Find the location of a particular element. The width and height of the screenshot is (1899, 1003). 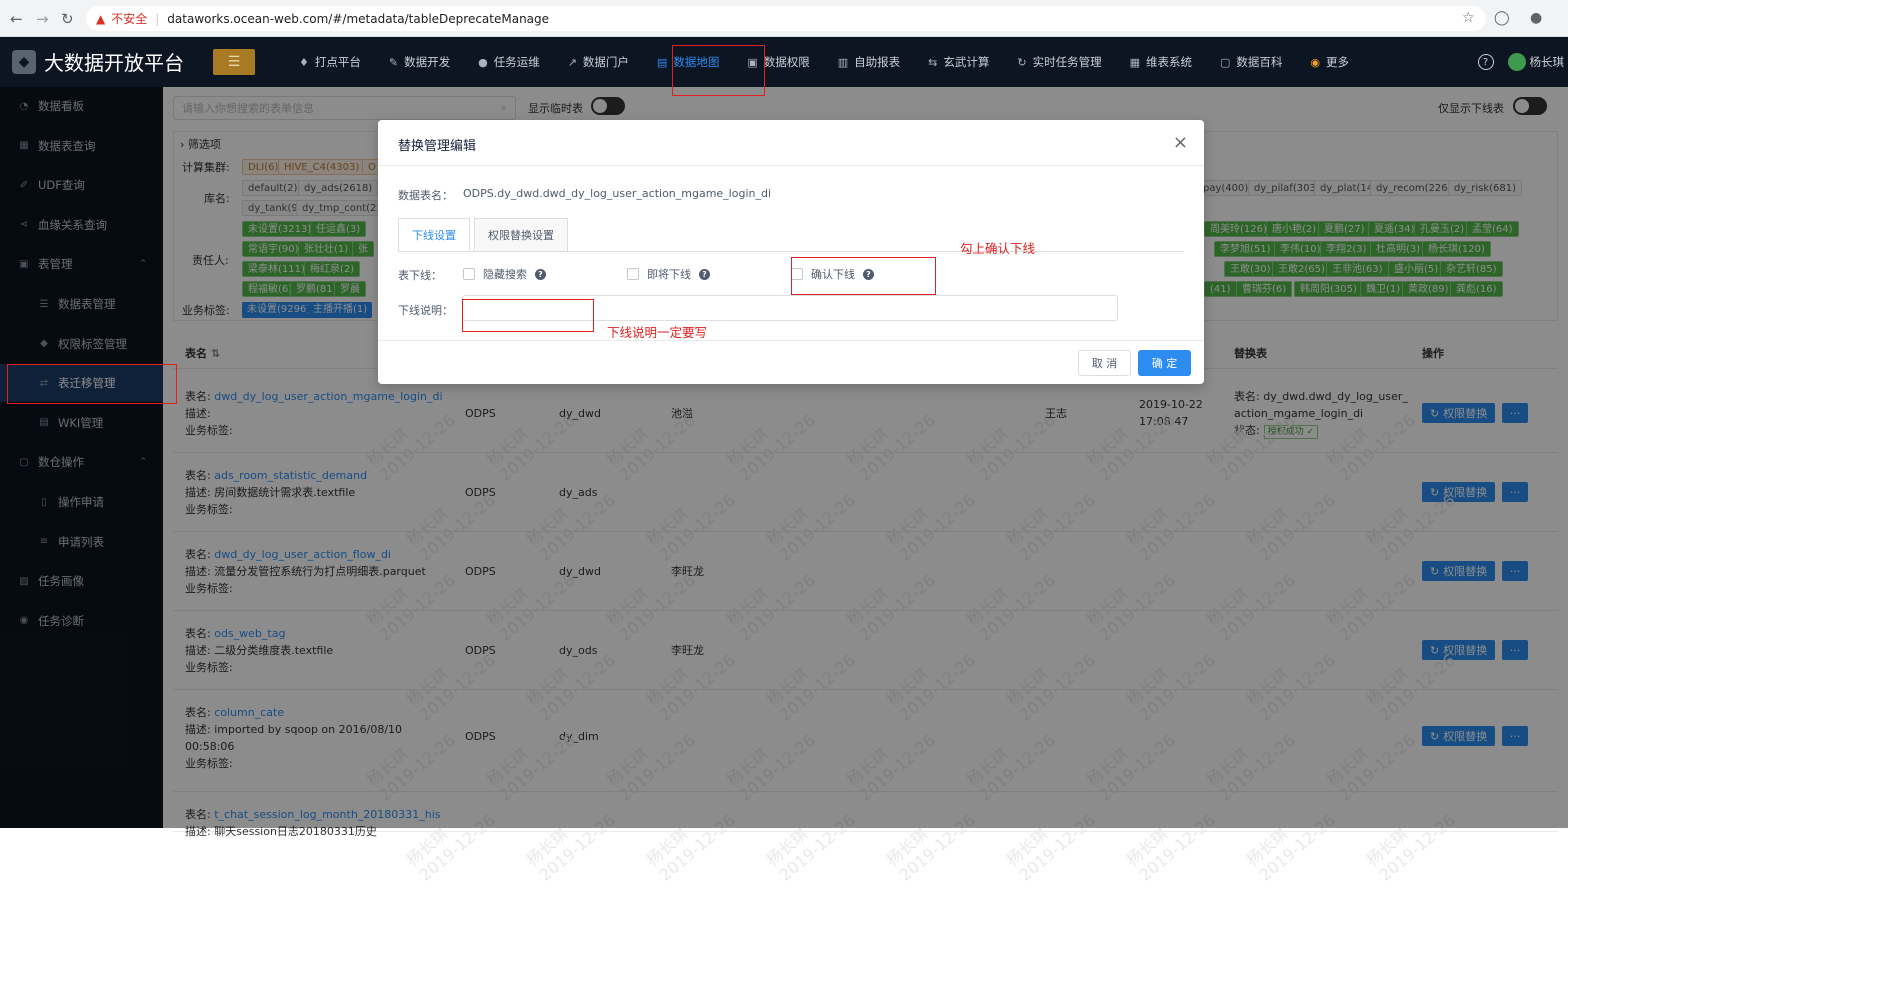

nav-item-6: ▥ 自助报表 is located at coordinates (869, 62).